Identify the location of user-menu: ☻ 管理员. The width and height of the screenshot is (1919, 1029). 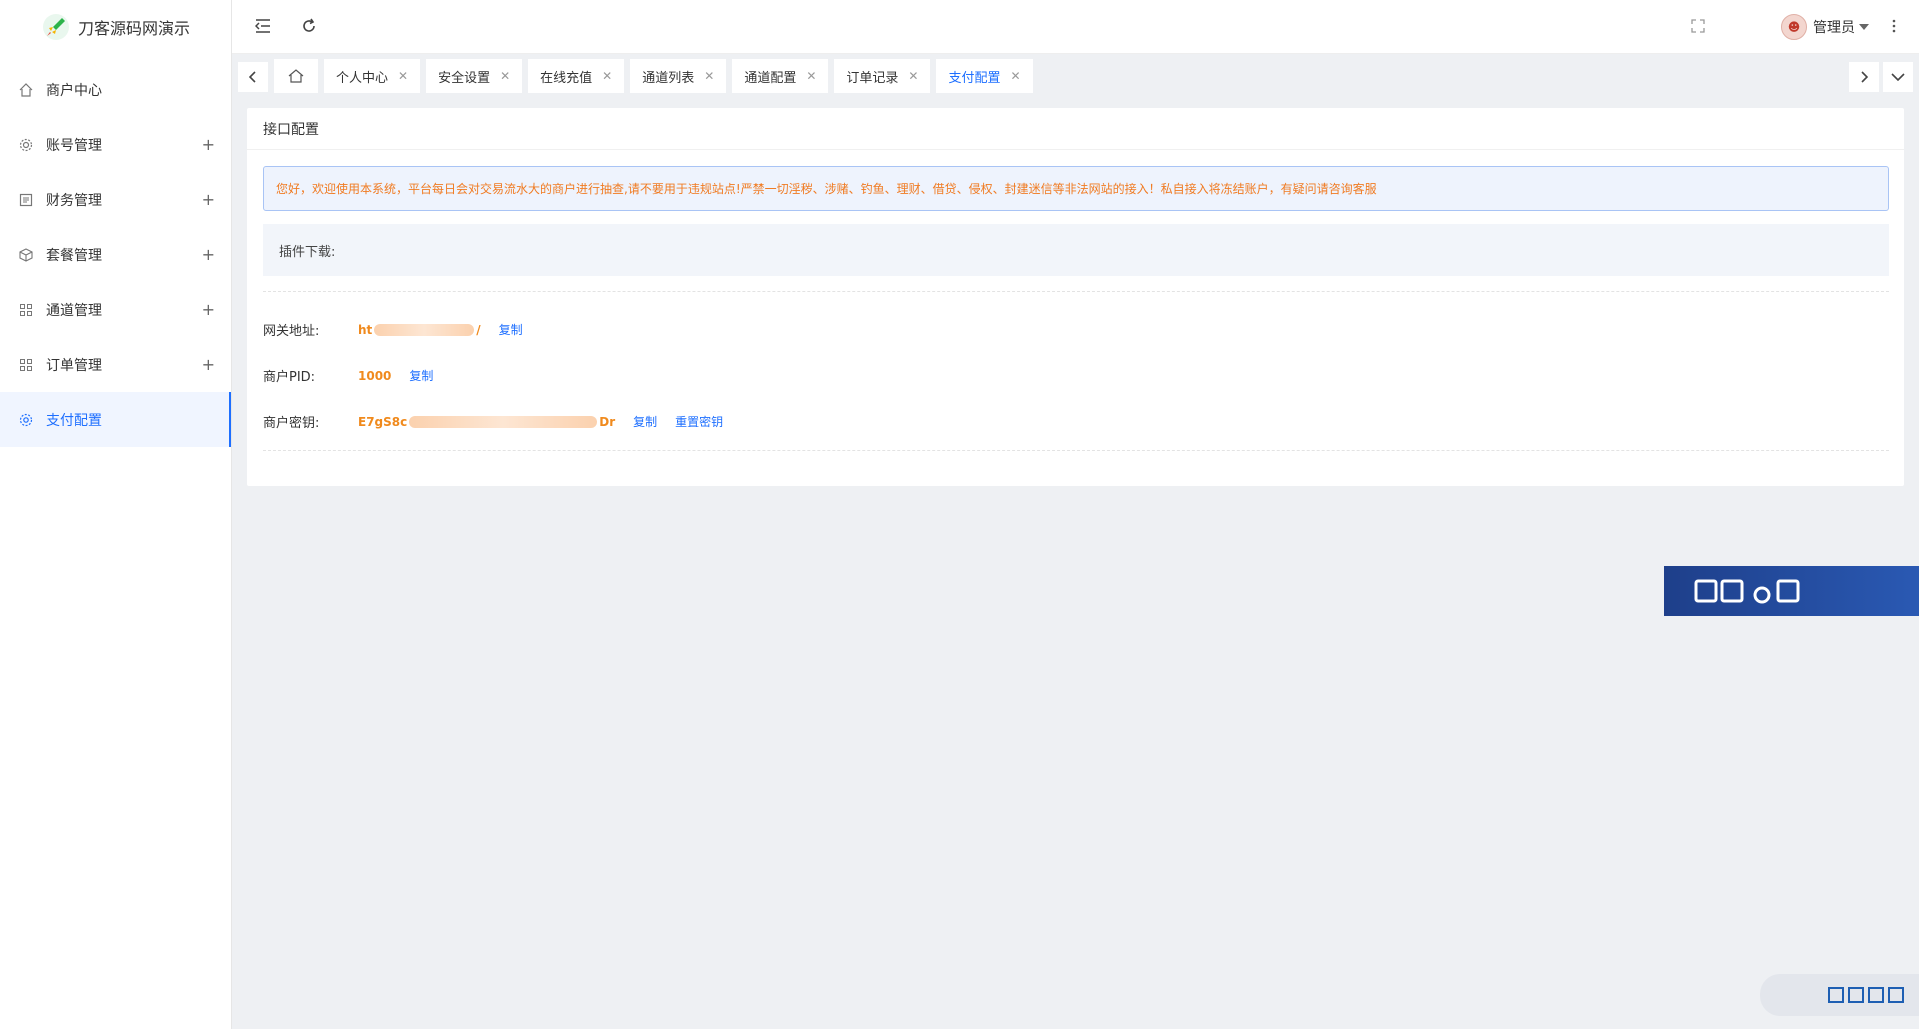
(1825, 27).